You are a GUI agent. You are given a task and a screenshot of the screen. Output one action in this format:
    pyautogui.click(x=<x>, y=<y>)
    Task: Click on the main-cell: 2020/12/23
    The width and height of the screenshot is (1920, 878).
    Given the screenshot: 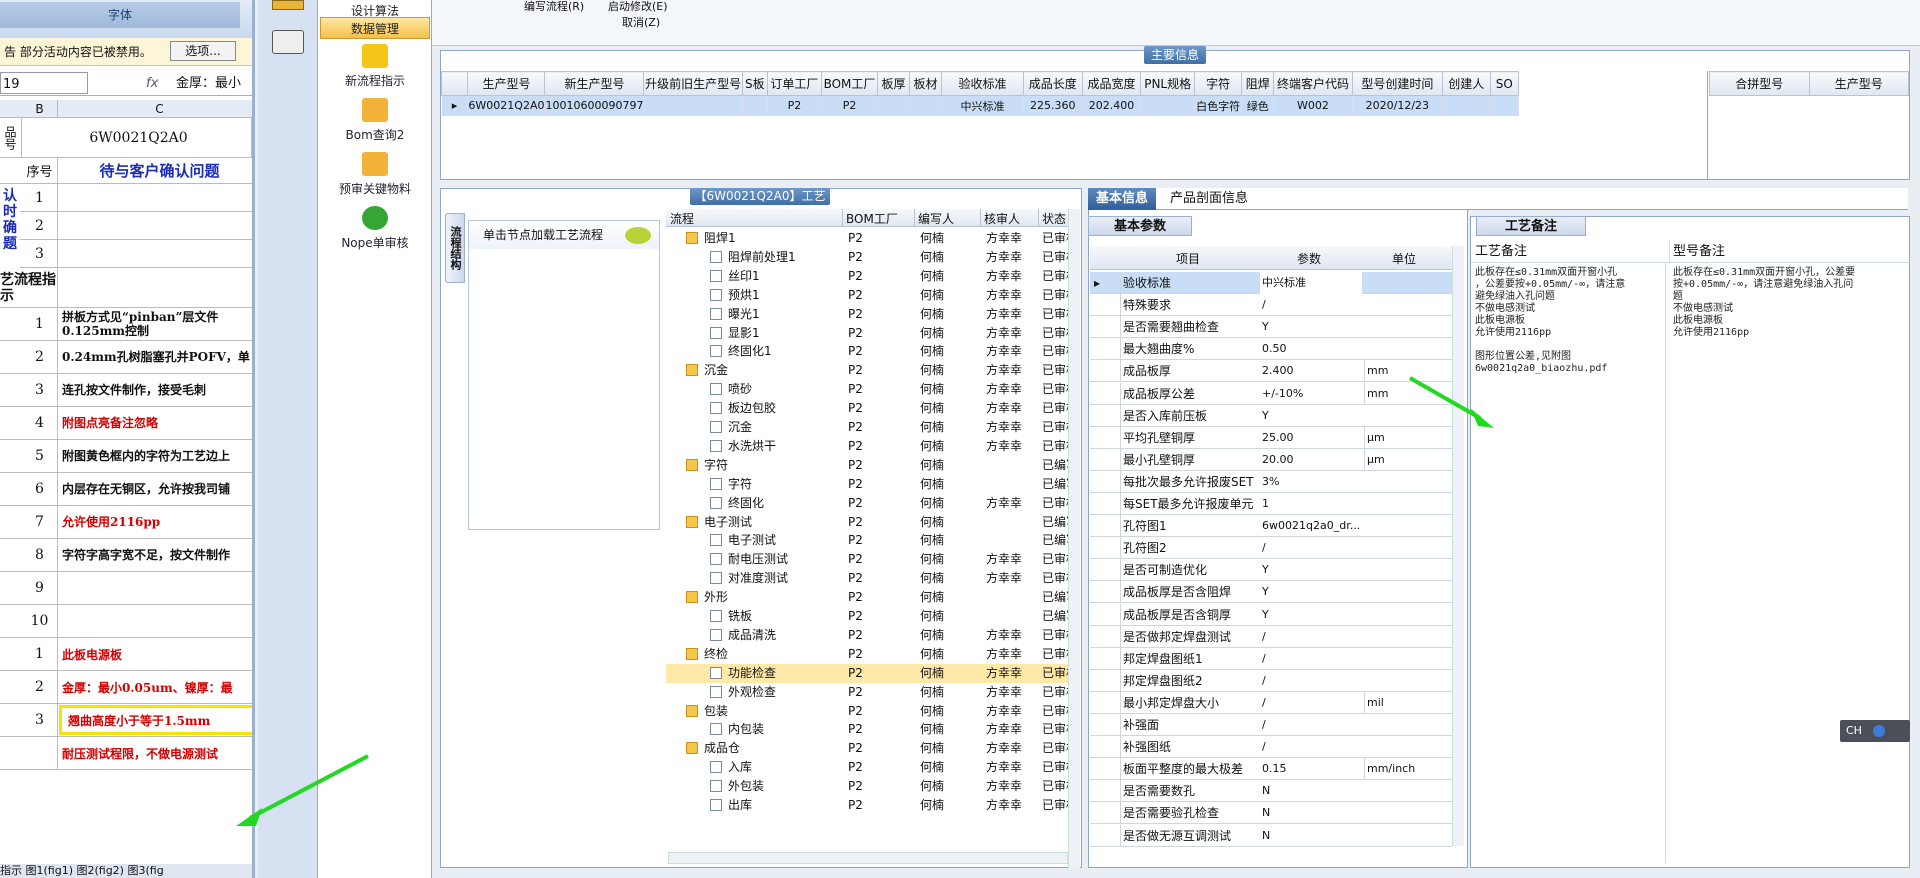 What is the action you would take?
    pyautogui.click(x=1397, y=105)
    